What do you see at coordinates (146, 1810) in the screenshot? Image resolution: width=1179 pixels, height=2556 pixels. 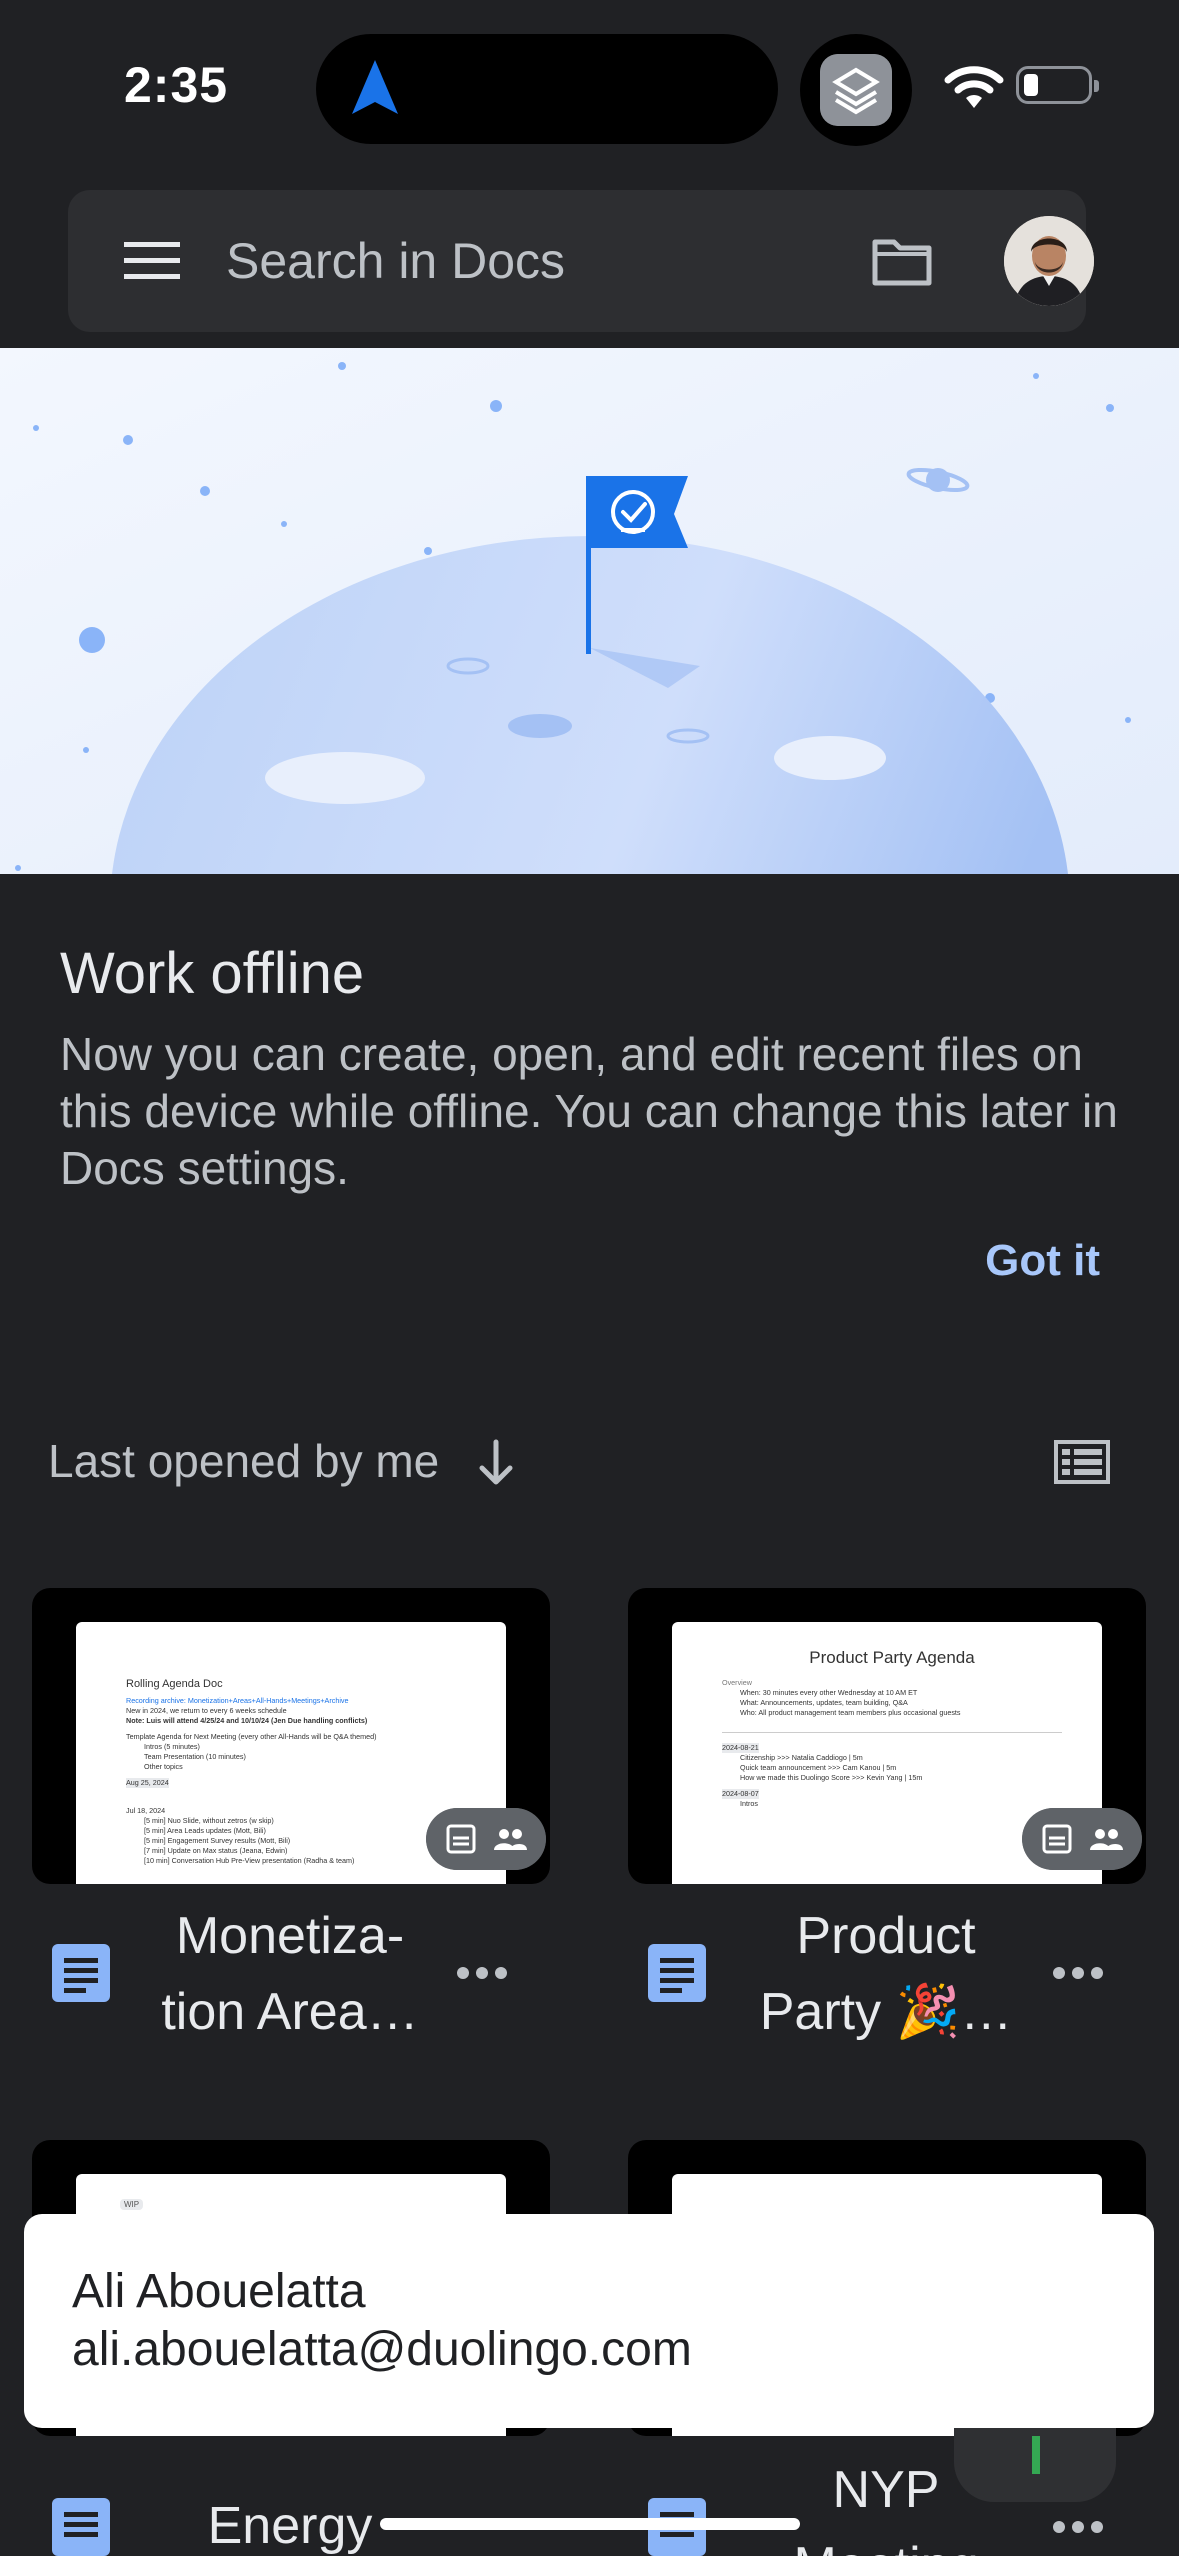 I see `preview-line: Jul 18, 2024` at bounding box center [146, 1810].